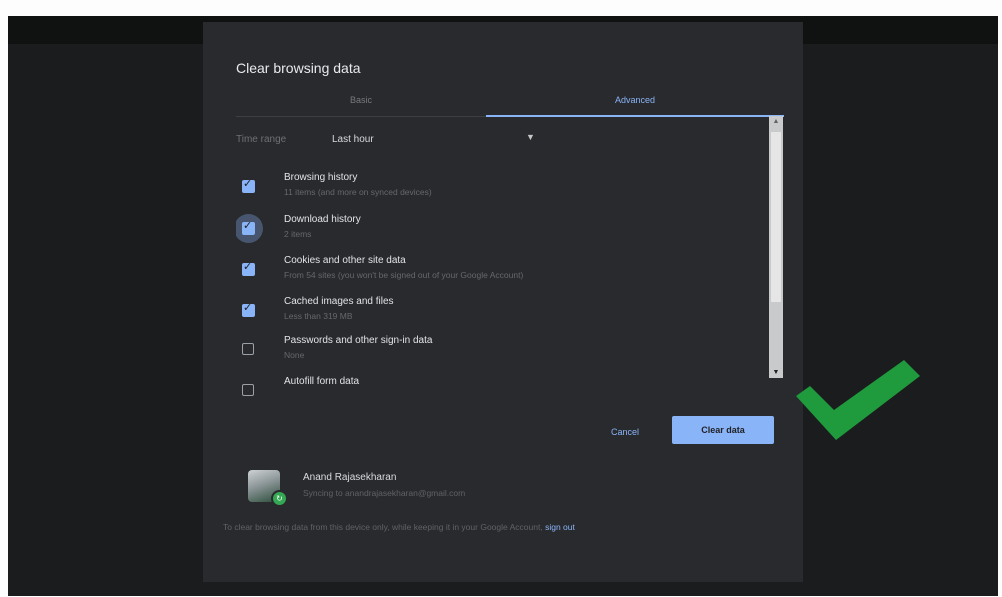  Describe the element at coordinates (298, 68) in the screenshot. I see `dialog-title: Clear browsing data` at that location.